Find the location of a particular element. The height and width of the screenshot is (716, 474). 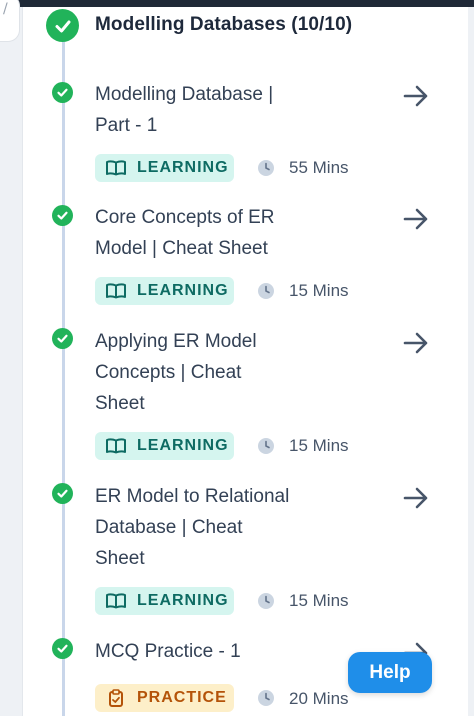

duration-text: 20 Mins is located at coordinates (319, 698).